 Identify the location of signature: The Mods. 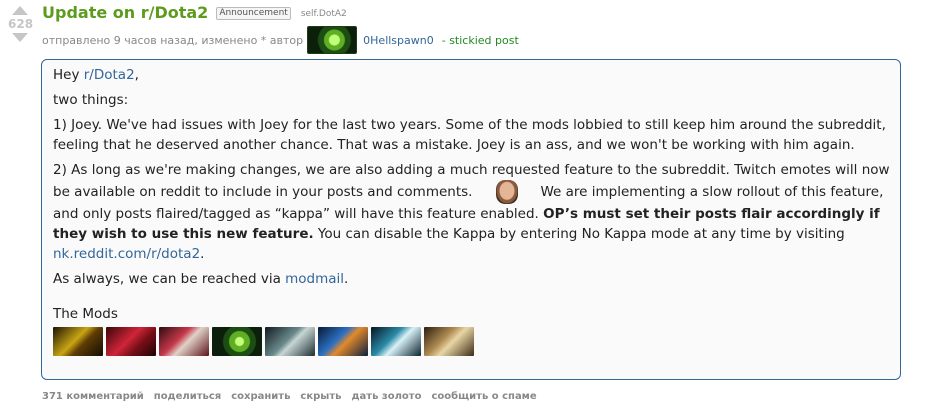
(85, 314).